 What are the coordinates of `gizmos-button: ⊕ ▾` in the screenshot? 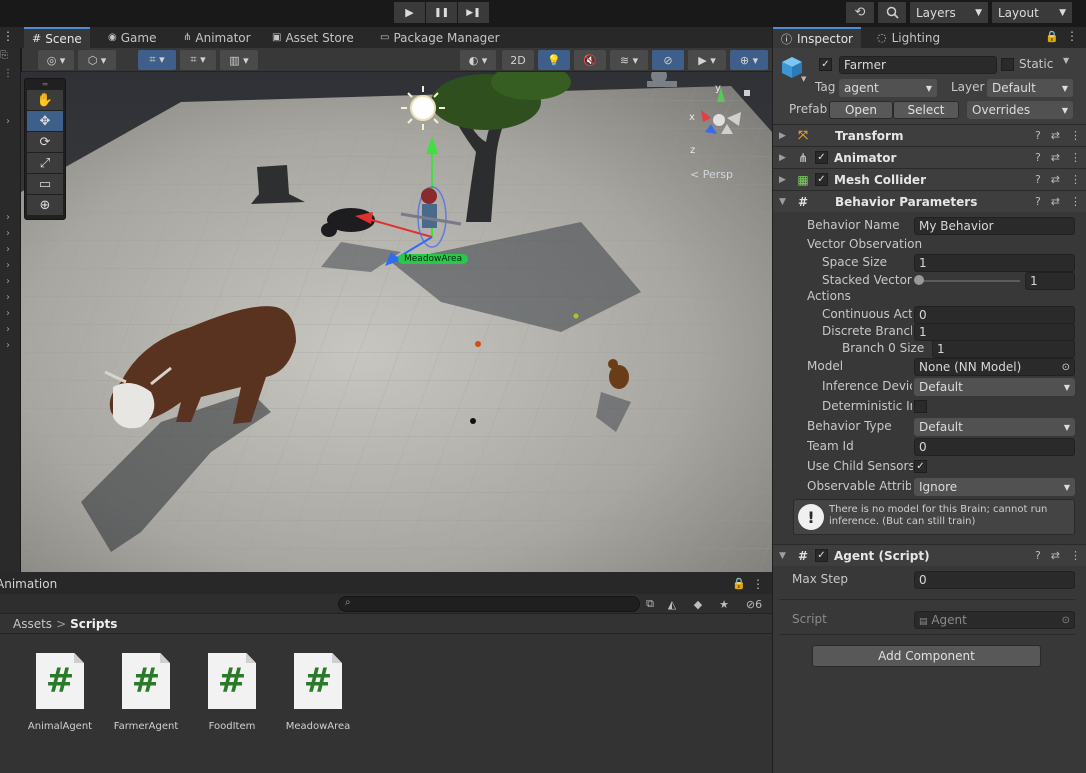 It's located at (749, 60).